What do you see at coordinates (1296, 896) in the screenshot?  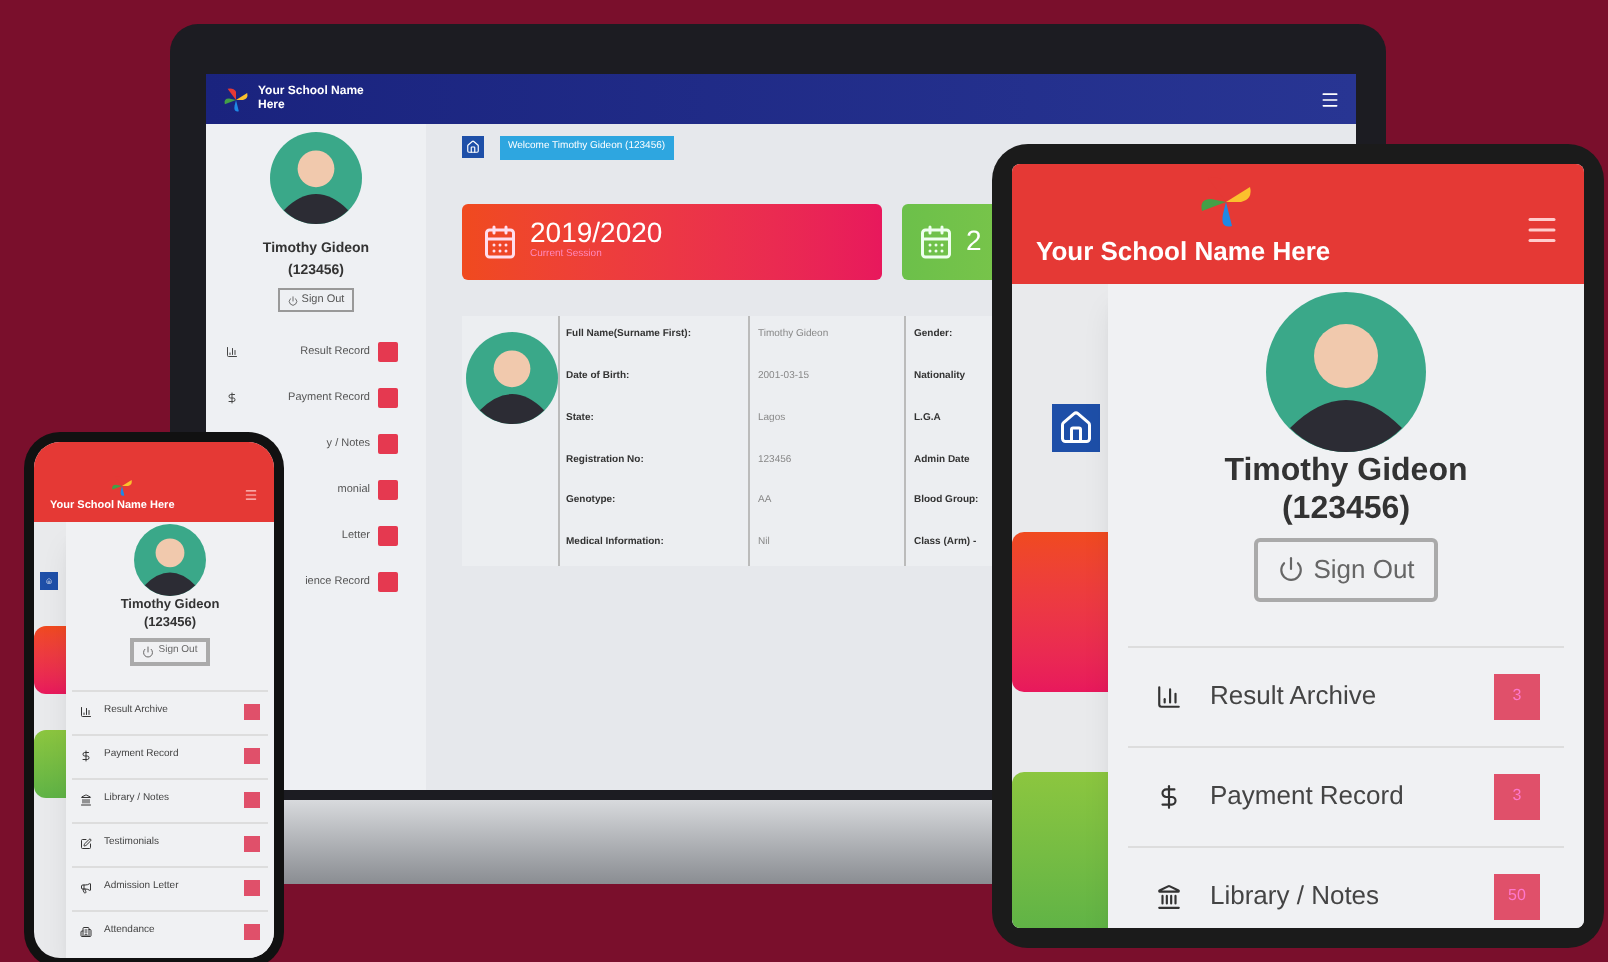 I see `menu-item-label: Library / Notes` at bounding box center [1296, 896].